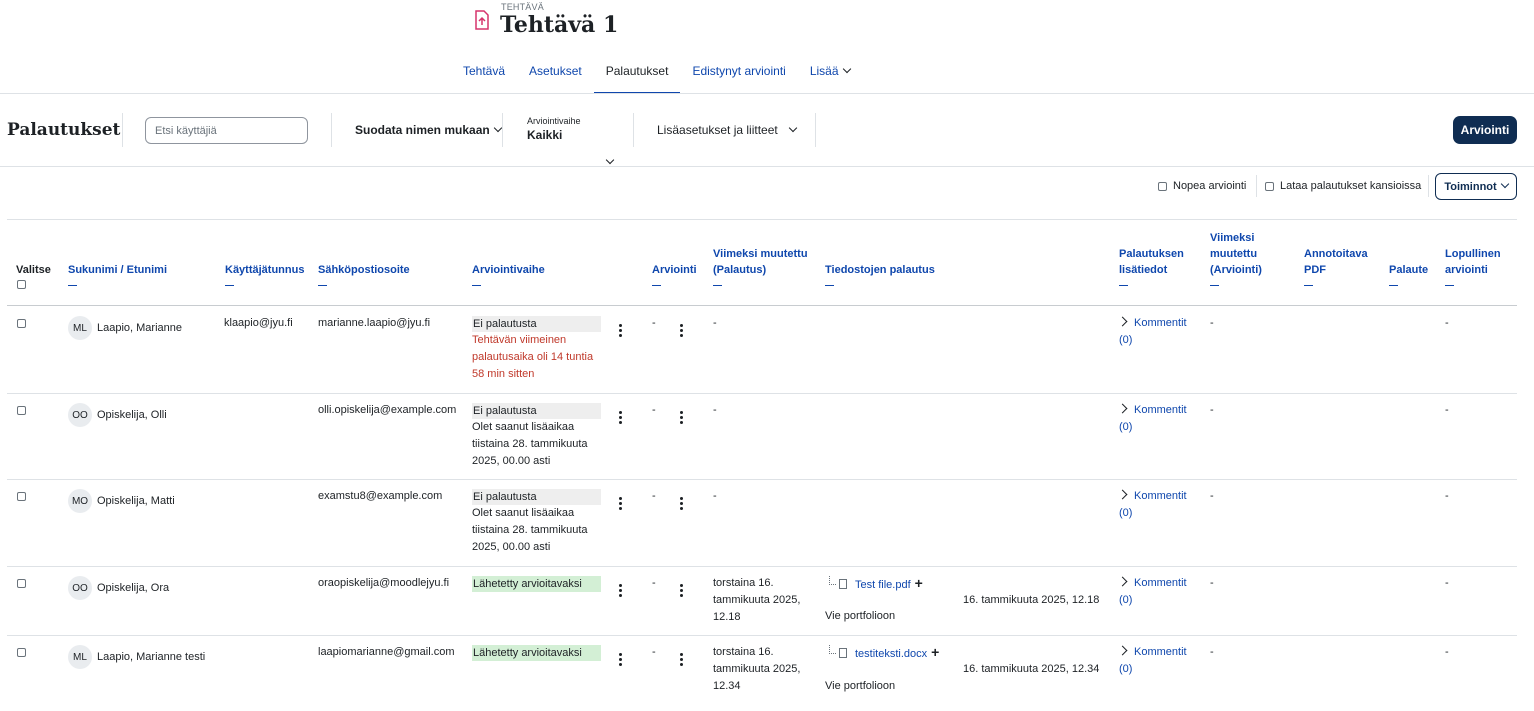 Image resolution: width=1534 pixels, height=711 pixels. What do you see at coordinates (117, 274) in the screenshot?
I see `column-header-name: Sukunimi / Etunimi` at bounding box center [117, 274].